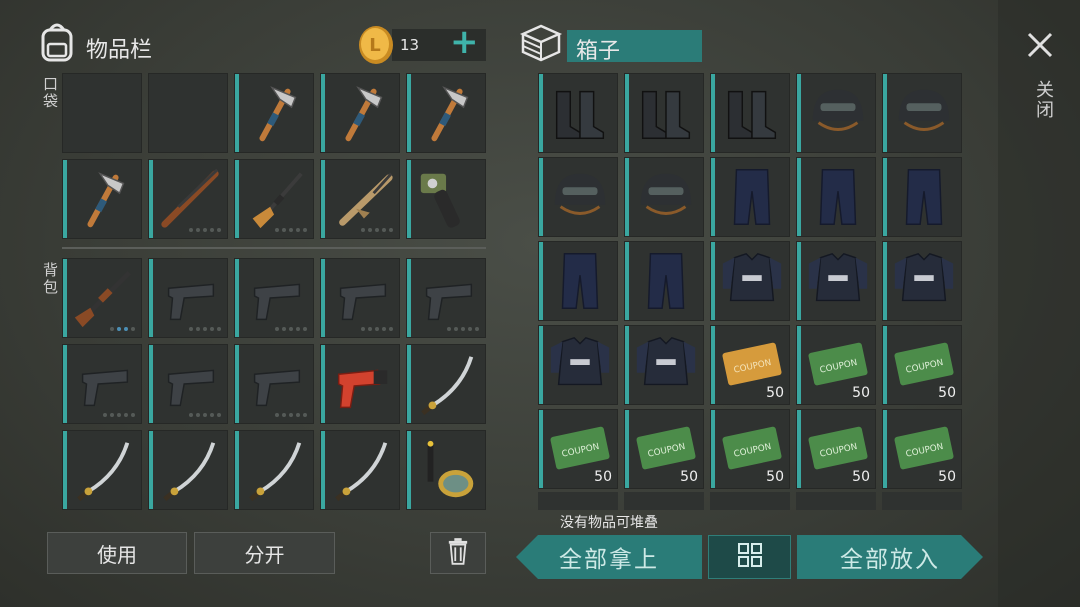 The height and width of the screenshot is (607, 1080). Describe the element at coordinates (750, 365) in the screenshot. I see `slot-survival-coupon: COUPON 50` at that location.